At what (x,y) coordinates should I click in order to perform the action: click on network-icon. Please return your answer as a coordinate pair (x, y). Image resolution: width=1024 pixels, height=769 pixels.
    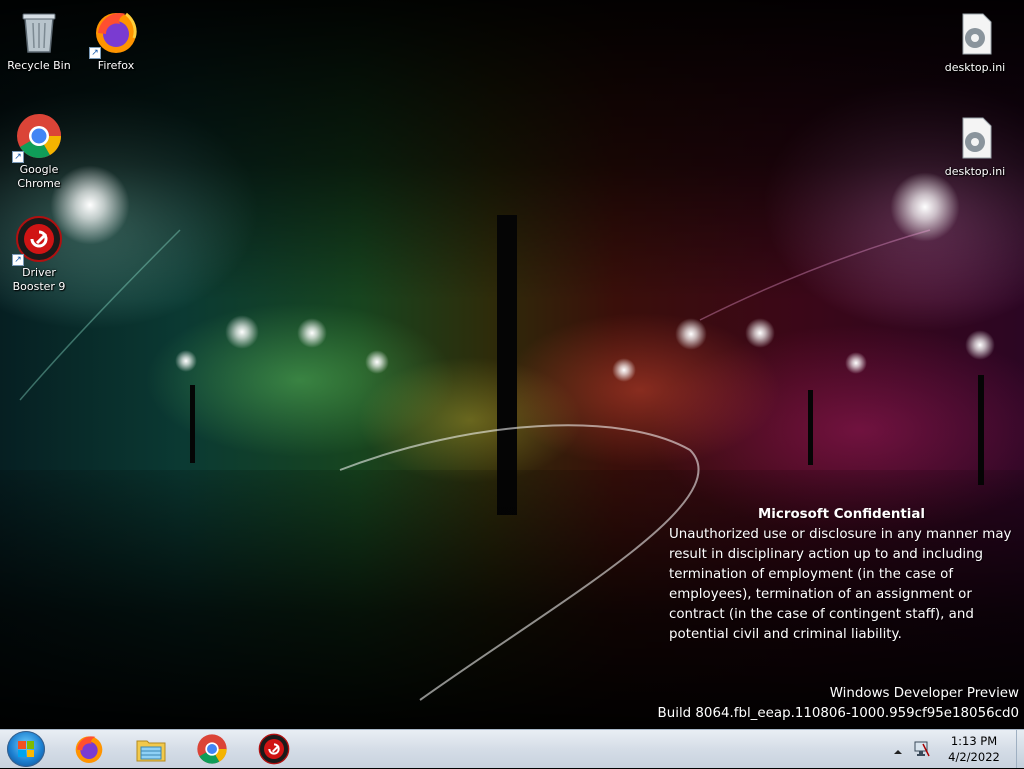
    Looking at the image, I should click on (922, 749).